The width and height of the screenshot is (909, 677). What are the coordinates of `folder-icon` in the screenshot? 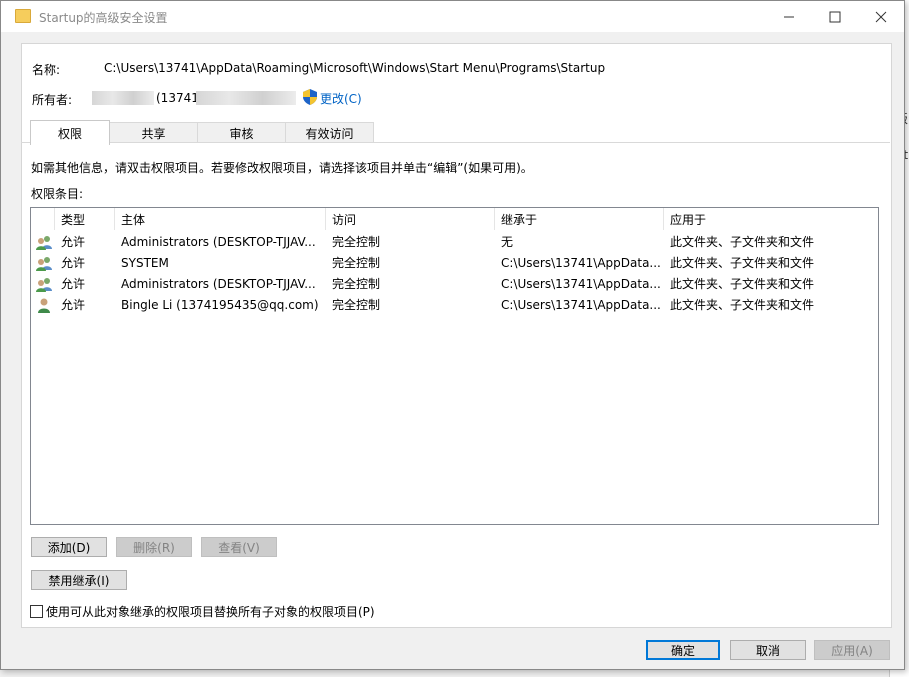 It's located at (23, 16).